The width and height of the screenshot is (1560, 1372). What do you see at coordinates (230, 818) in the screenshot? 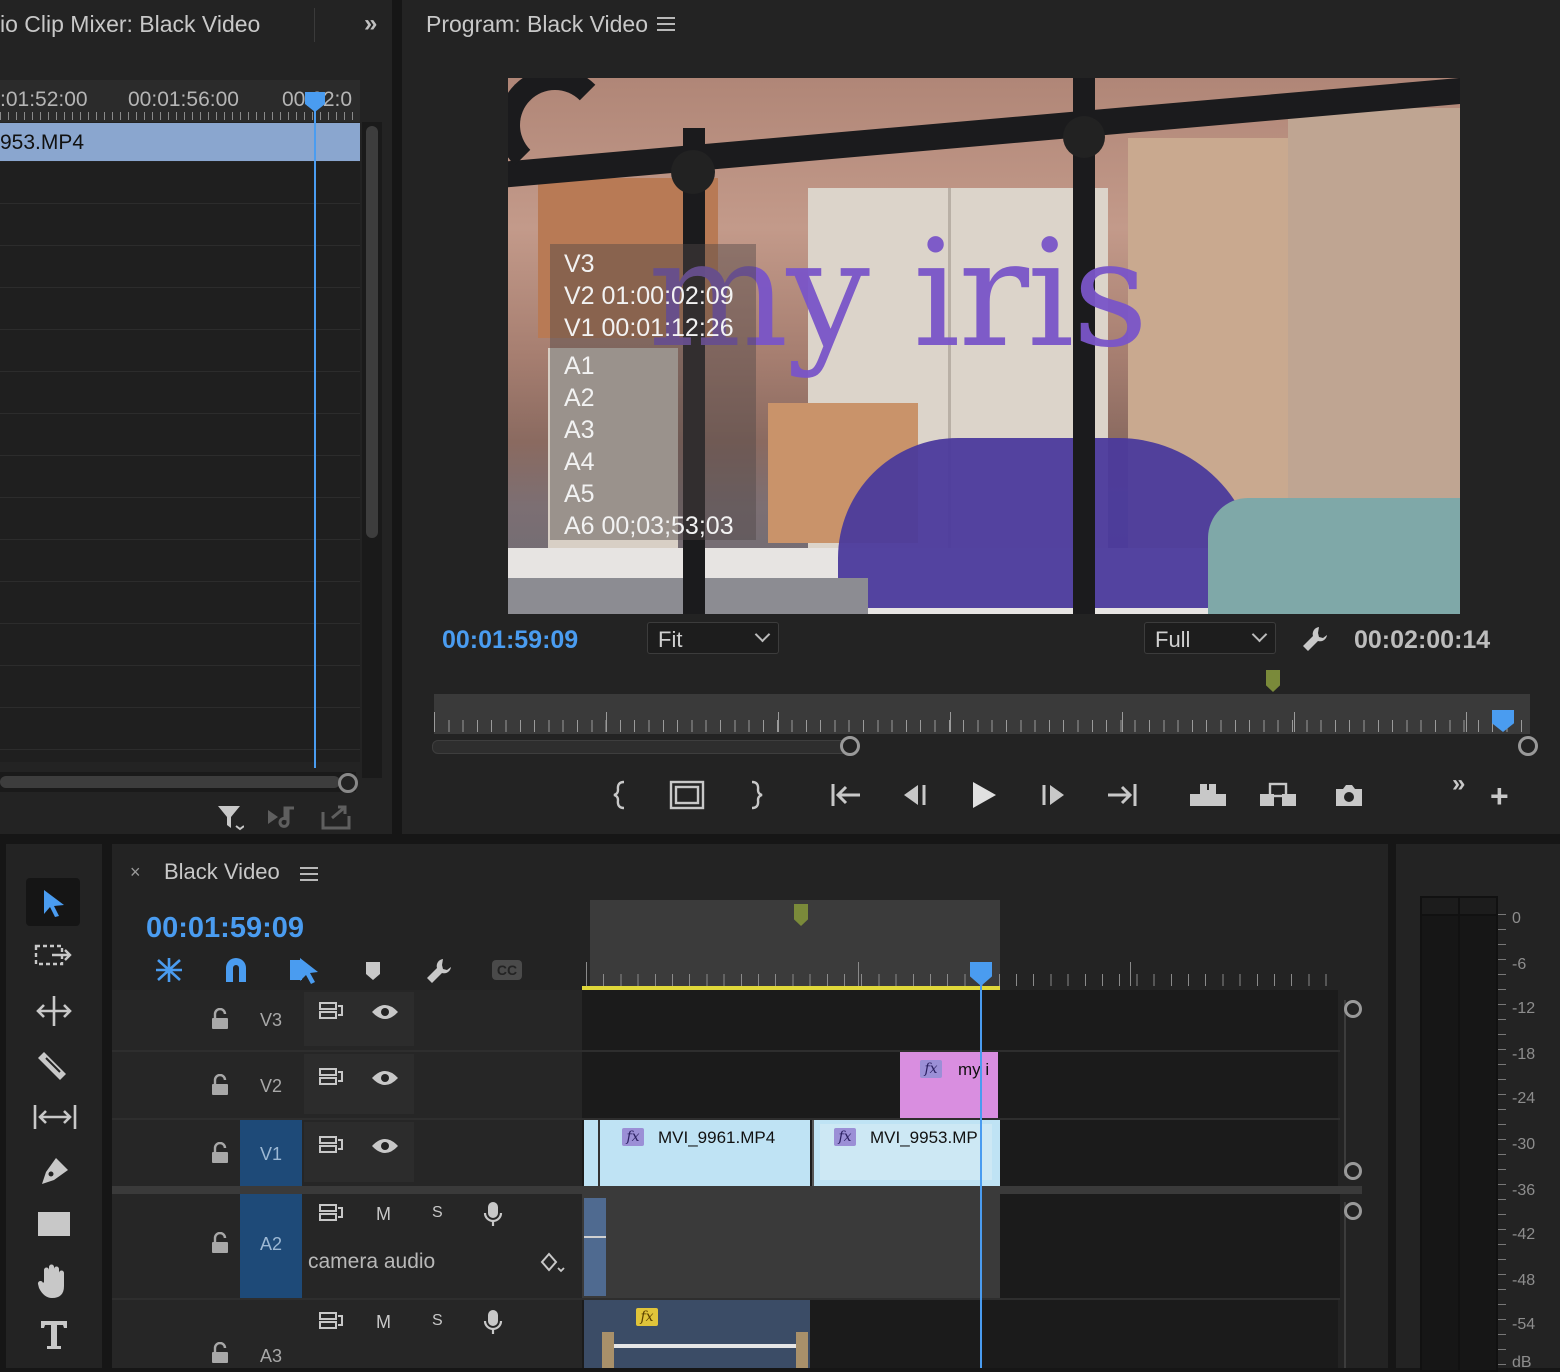
I see `filter-icon` at bounding box center [230, 818].